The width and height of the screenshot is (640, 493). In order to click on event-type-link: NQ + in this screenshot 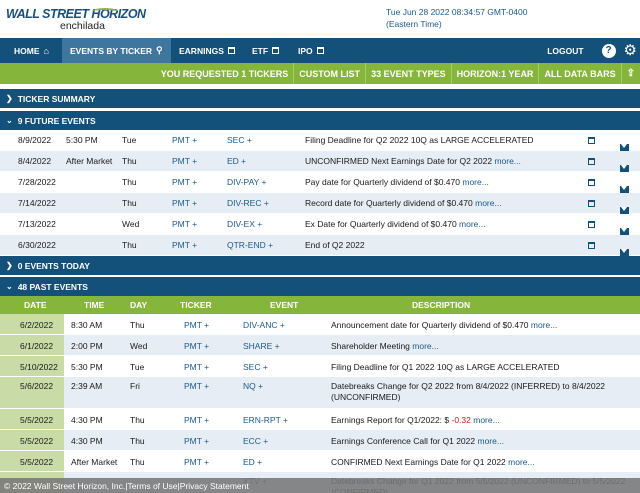, I will do `click(253, 386)`.